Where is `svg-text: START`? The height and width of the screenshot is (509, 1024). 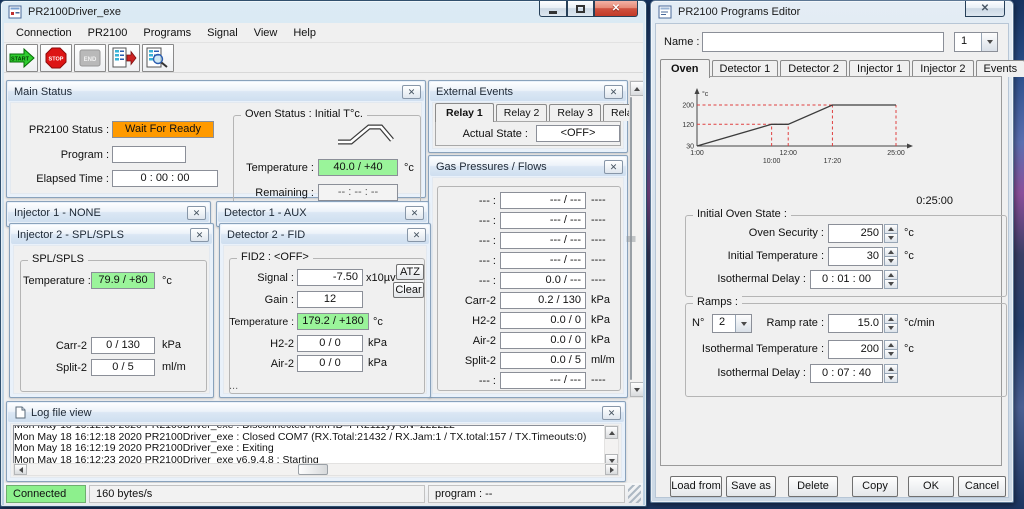 svg-text: START is located at coordinates (20, 60).